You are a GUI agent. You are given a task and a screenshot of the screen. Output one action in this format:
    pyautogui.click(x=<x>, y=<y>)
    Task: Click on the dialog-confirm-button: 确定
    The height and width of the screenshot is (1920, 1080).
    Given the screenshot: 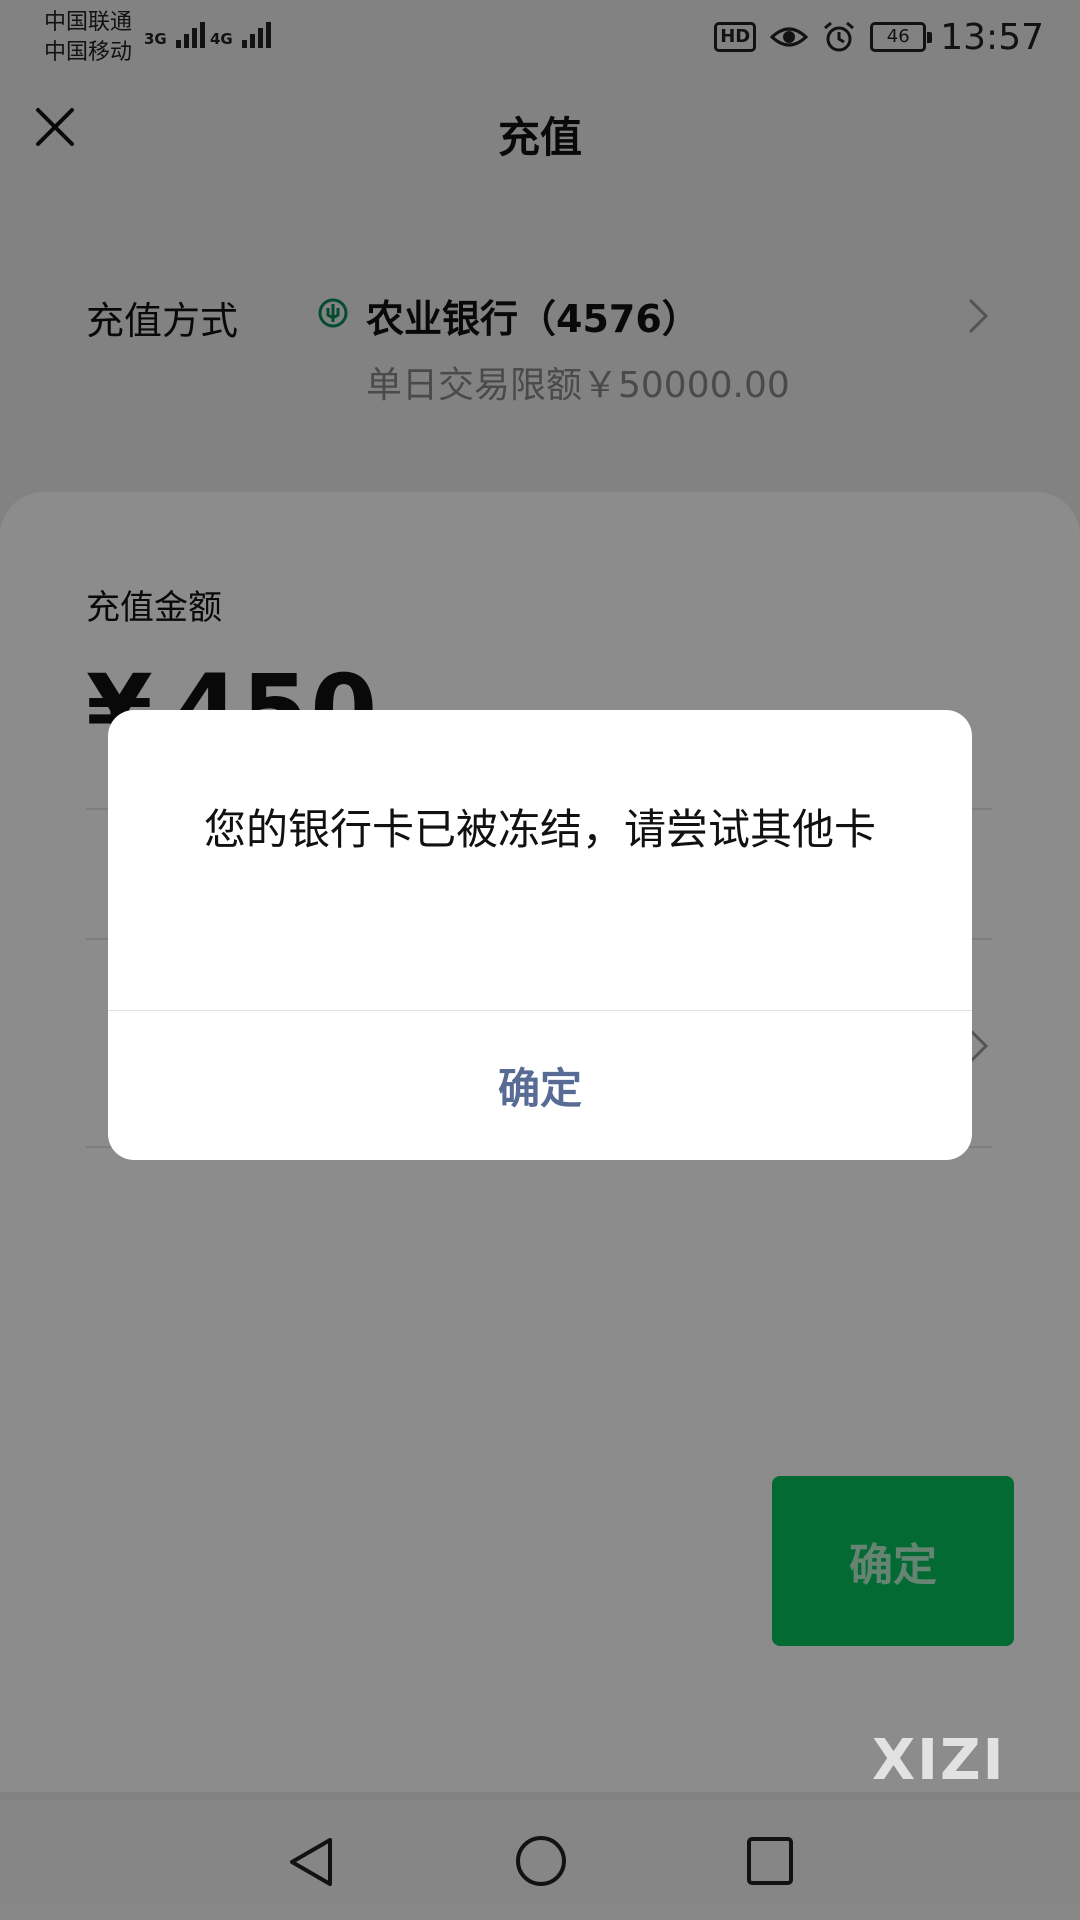 What is the action you would take?
    pyautogui.click(x=540, y=1085)
    